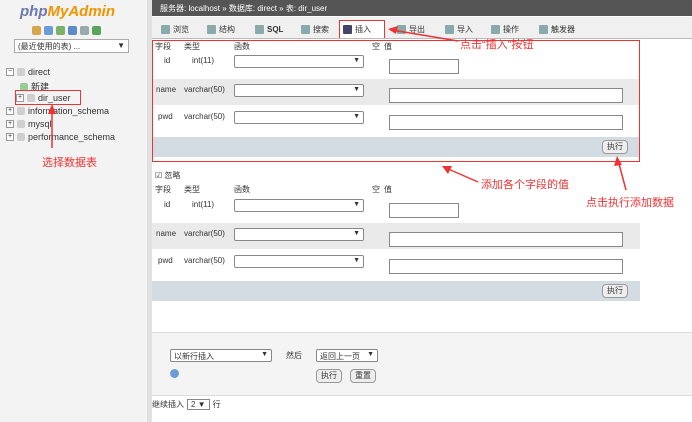 This screenshot has width=692, height=422. What do you see at coordinates (211, 29) in the screenshot?
I see `structure-icon` at bounding box center [211, 29].